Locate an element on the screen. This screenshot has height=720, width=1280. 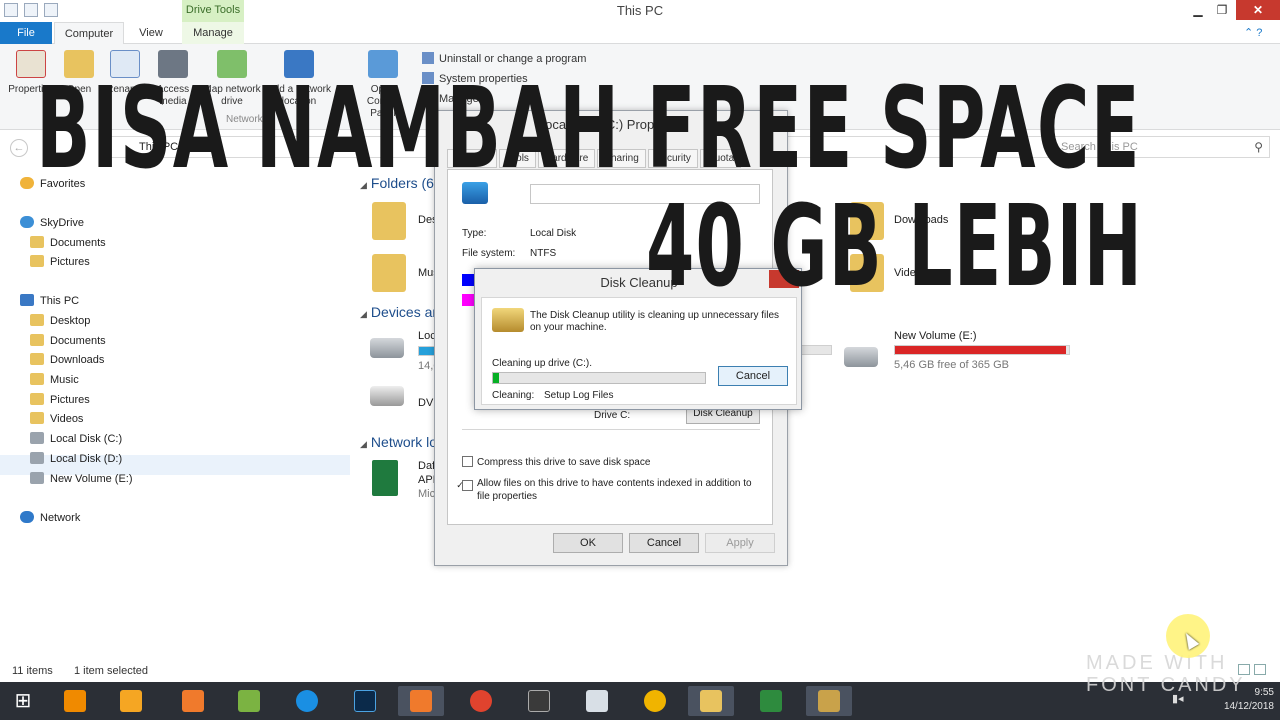
nav-label: Videos is located at coordinates (67, 419).